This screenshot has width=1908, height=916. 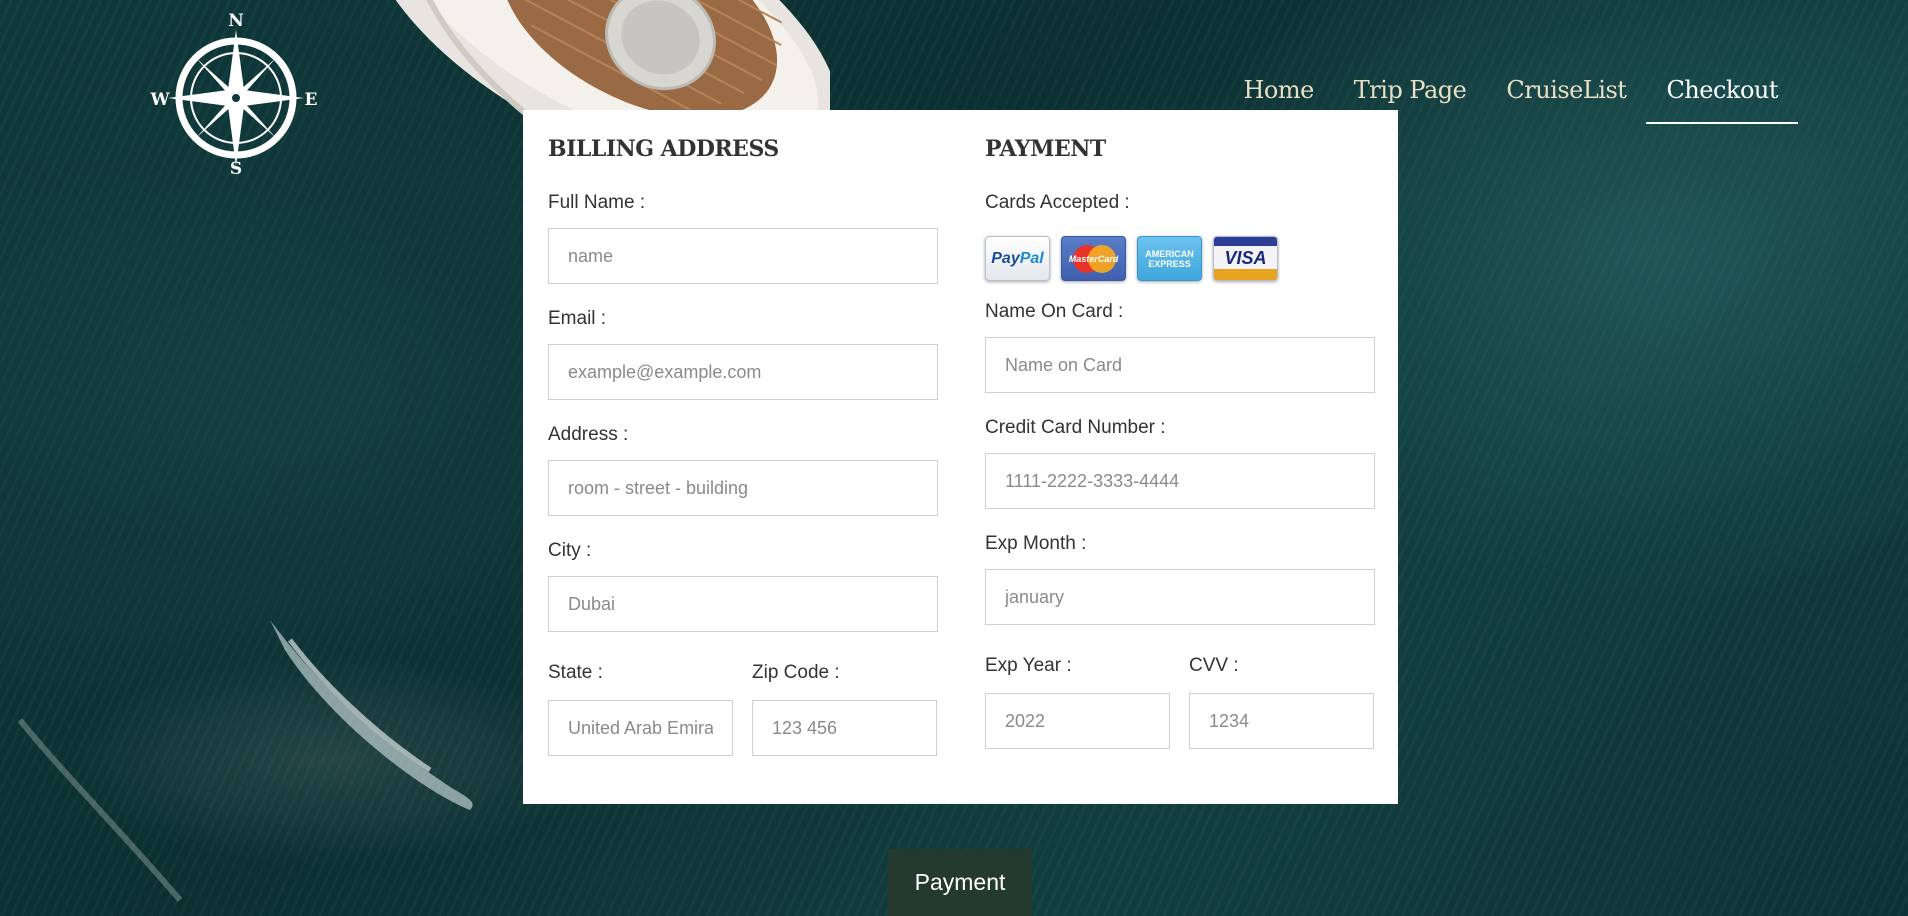 What do you see at coordinates (743, 372) in the screenshot?
I see `email-input` at bounding box center [743, 372].